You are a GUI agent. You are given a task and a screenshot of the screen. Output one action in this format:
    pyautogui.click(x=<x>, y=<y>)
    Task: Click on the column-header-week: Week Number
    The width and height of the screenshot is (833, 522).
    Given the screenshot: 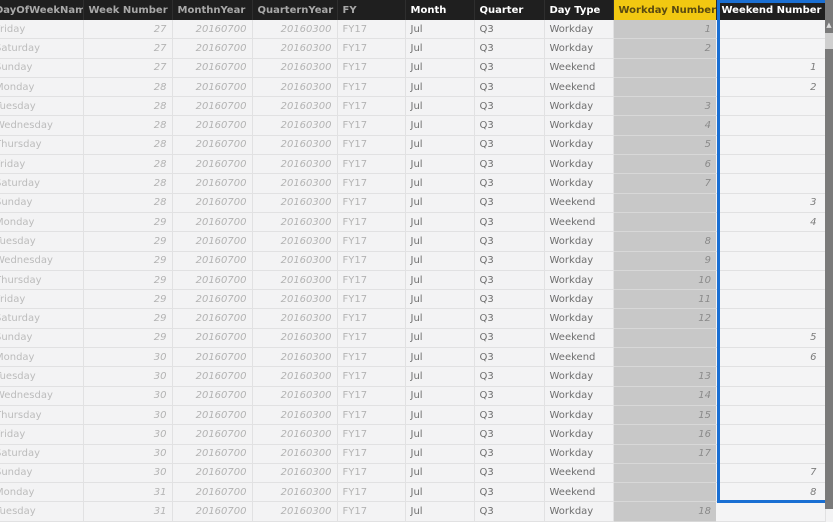 What is the action you would take?
    pyautogui.click(x=128, y=10)
    